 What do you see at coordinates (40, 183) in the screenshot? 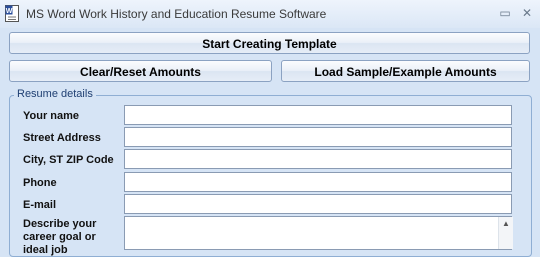
I see `phone-label: Phone` at bounding box center [40, 183].